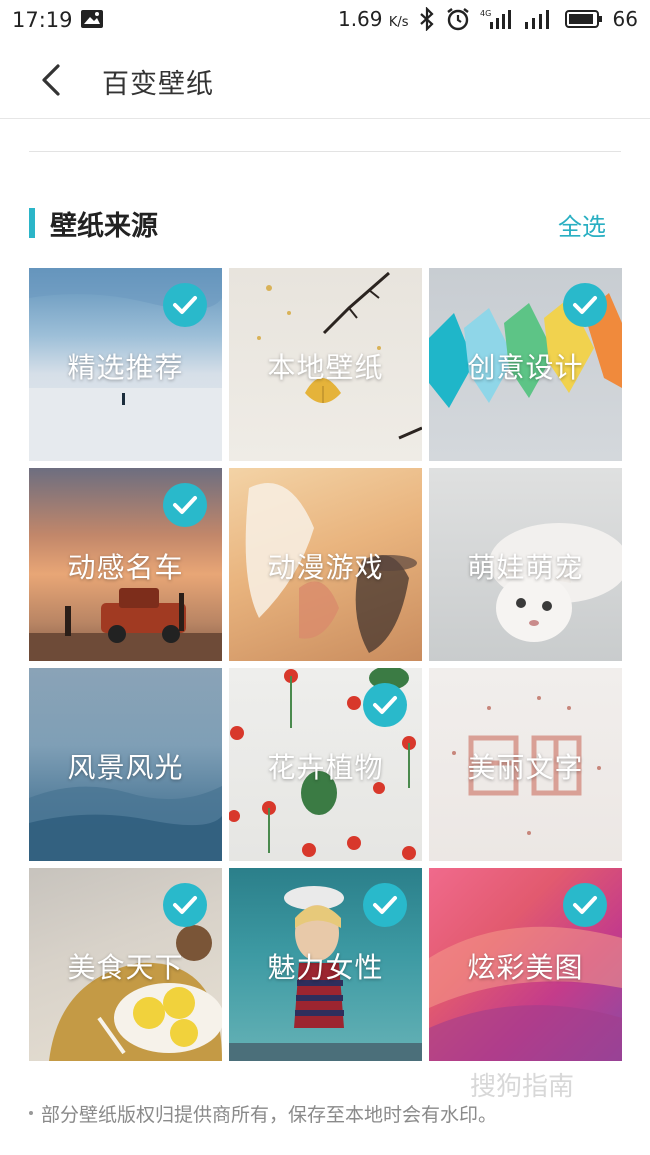 Image resolution: width=650 pixels, height=1155 pixels. I want to click on battery-icon, so click(583, 19).